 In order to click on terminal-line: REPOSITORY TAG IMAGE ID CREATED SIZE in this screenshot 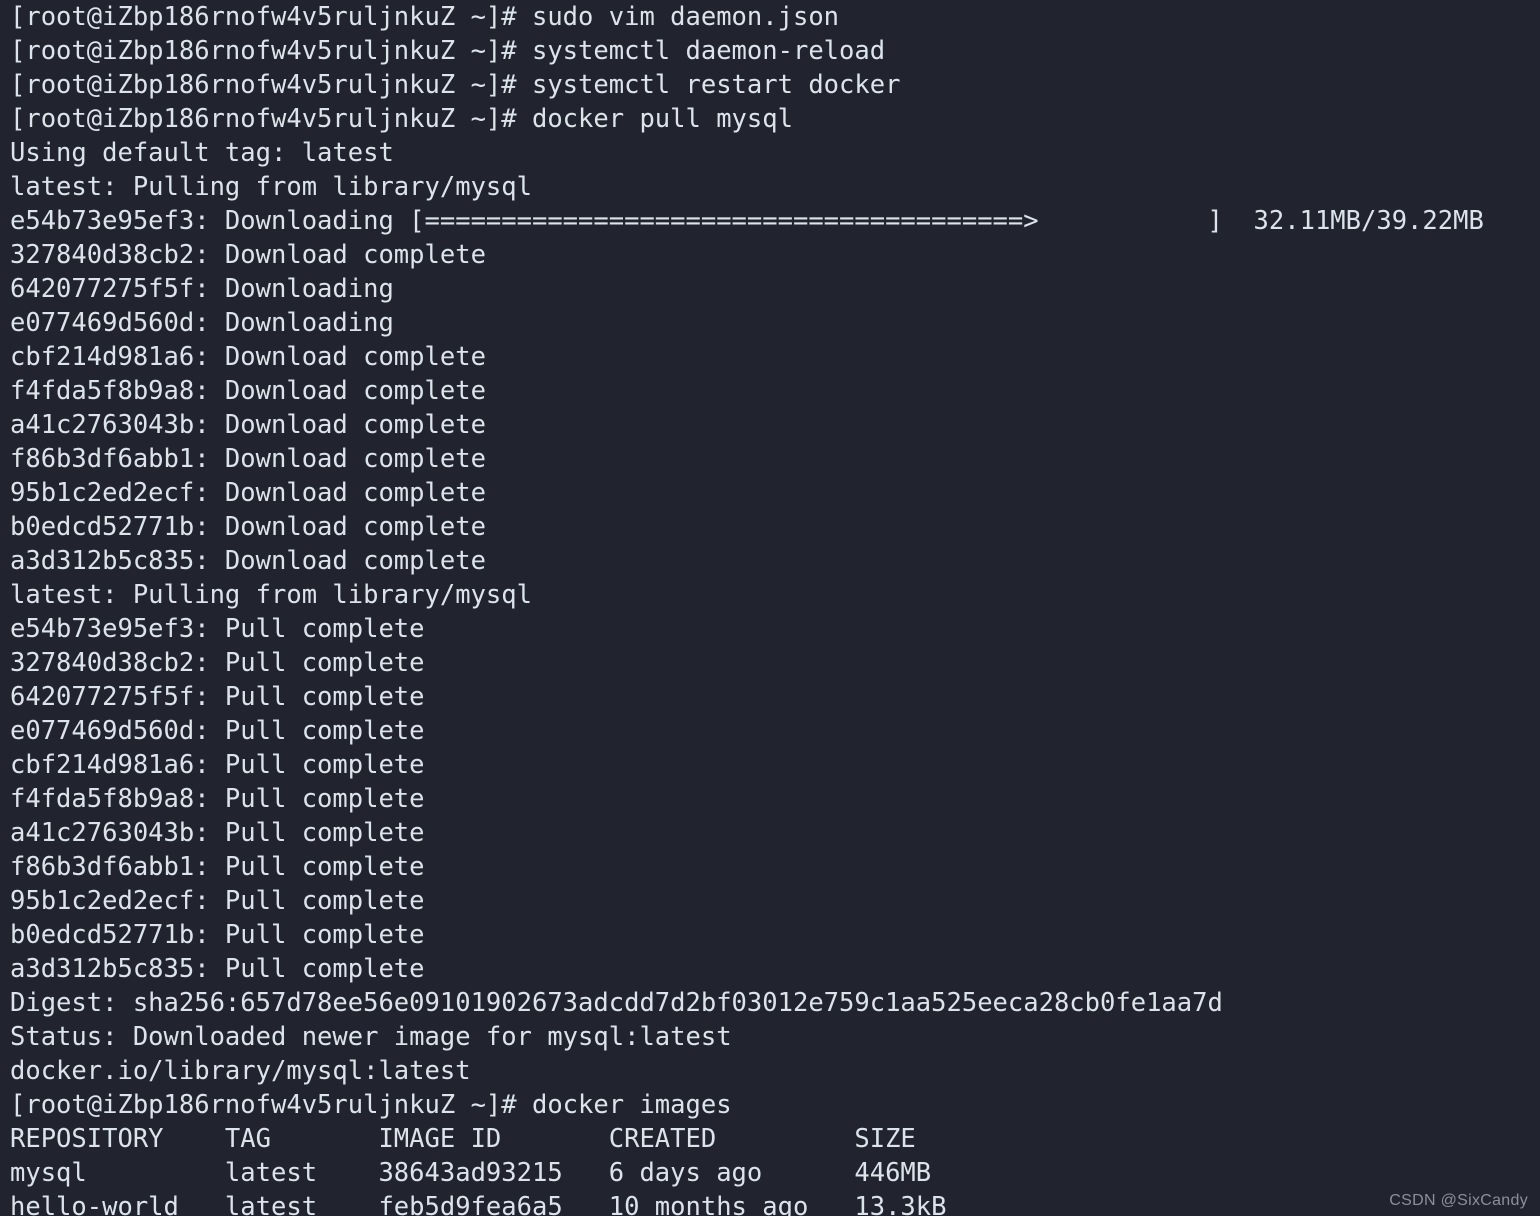, I will do `click(463, 1139)`.